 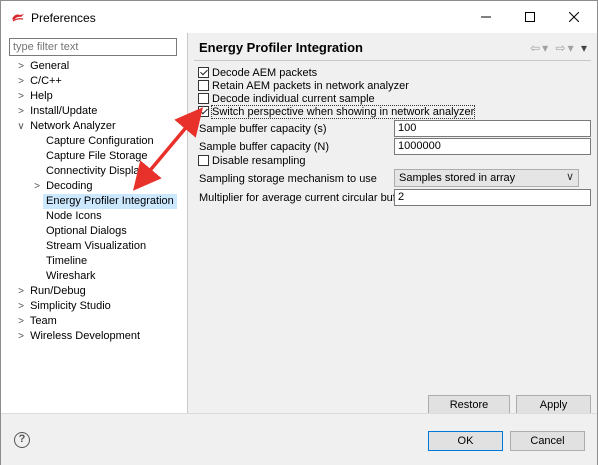 What do you see at coordinates (93, 47) in the screenshot?
I see `filter-input` at bounding box center [93, 47].